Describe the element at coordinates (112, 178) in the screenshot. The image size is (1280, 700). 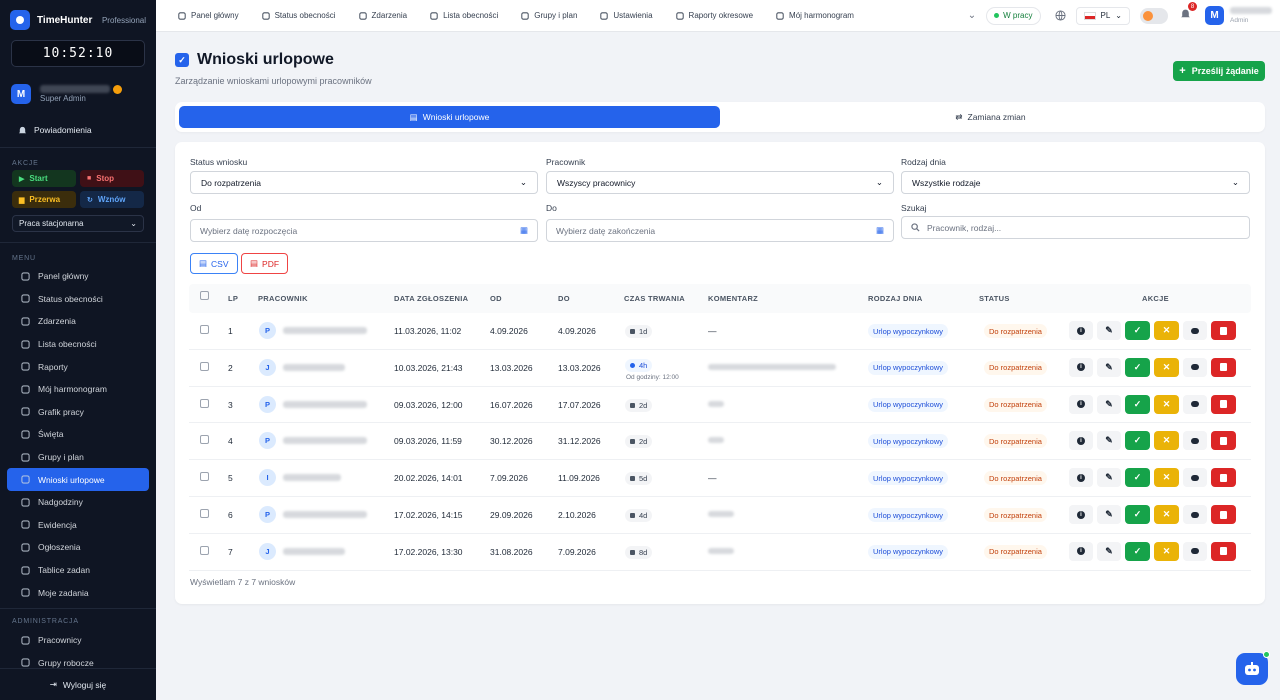
I see `stop-button: ■ Stop` at that location.